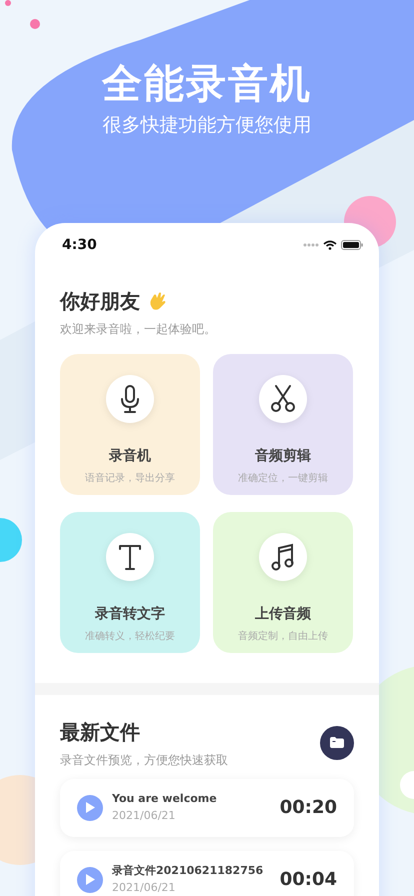  I want to click on feature-title: 录音转文字, so click(130, 614).